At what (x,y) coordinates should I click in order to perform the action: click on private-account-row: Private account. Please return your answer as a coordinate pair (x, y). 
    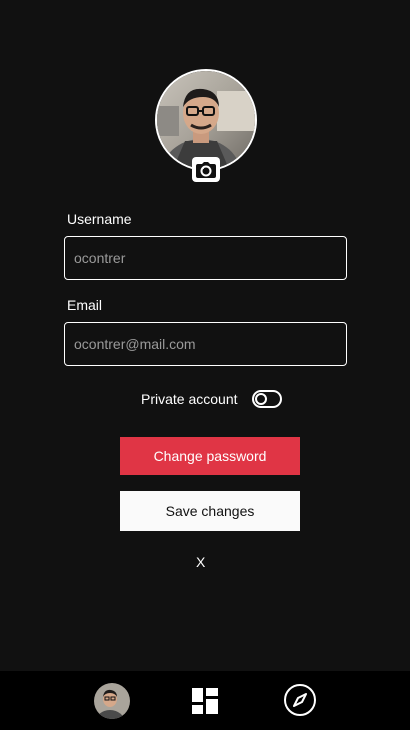
    Looking at the image, I should click on (211, 399).